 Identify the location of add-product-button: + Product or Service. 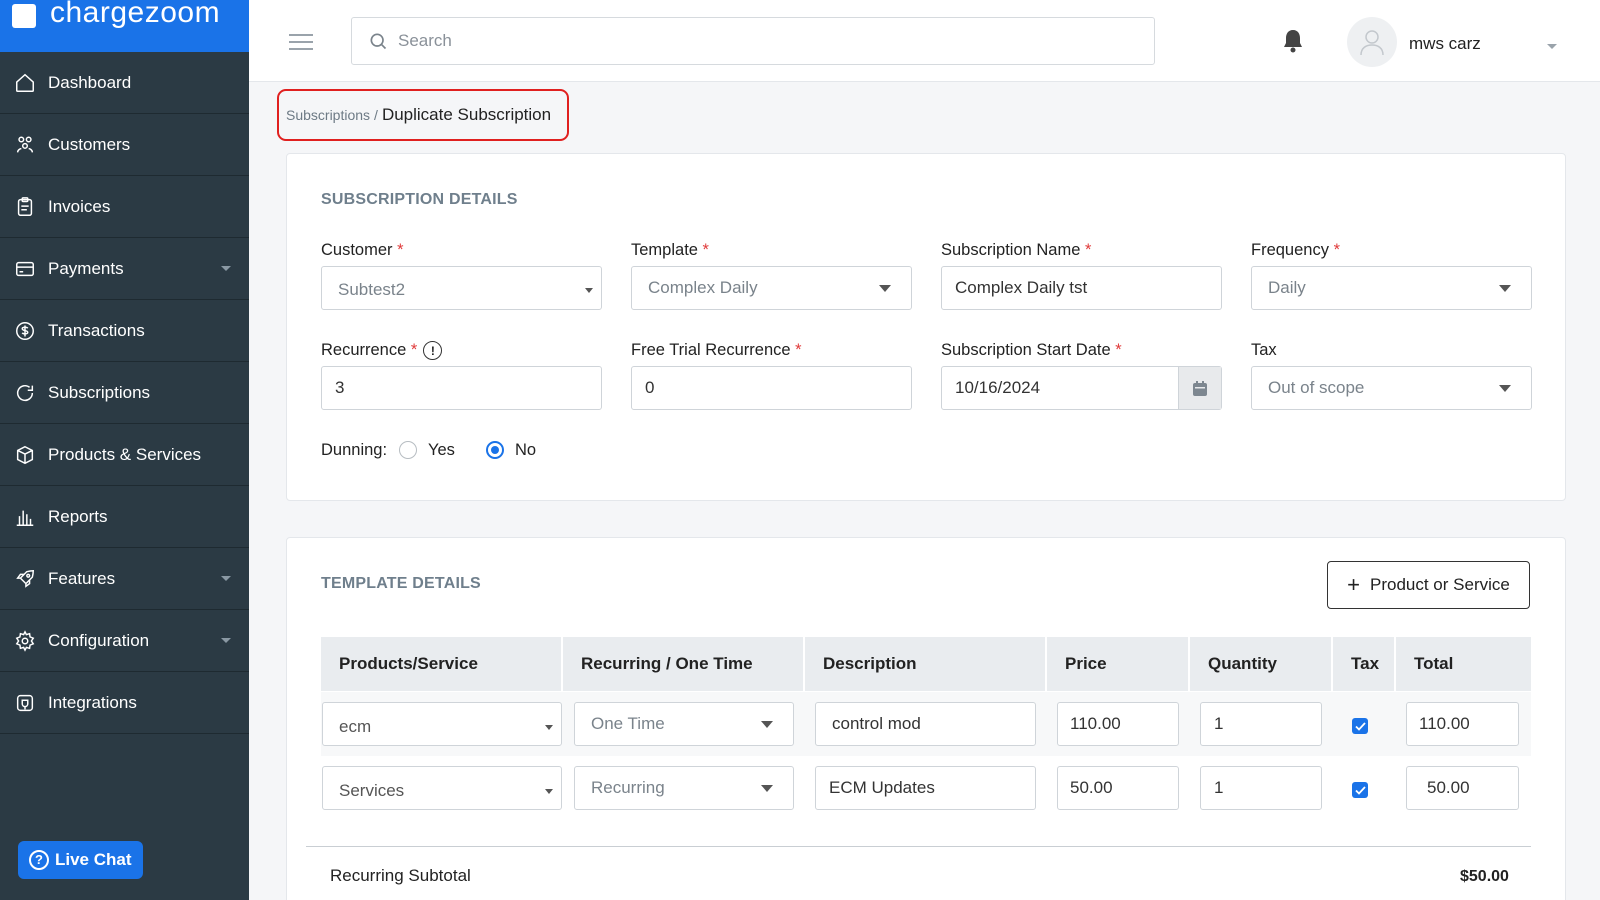
(1428, 585).